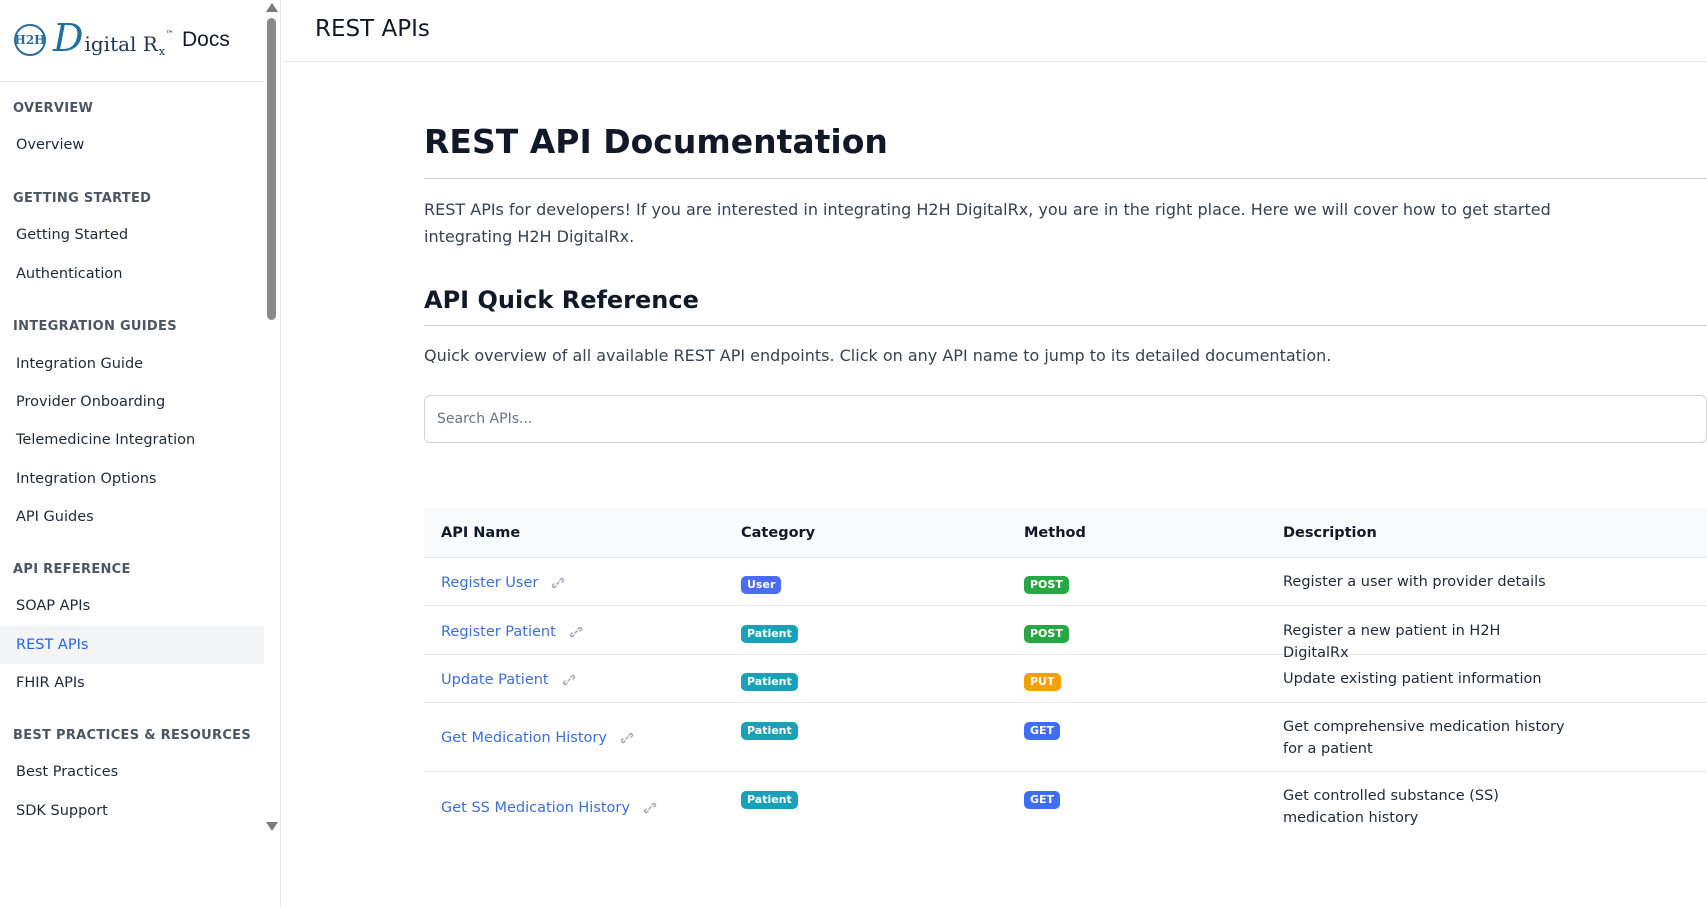  I want to click on api-link-register-patient: Register Patient, so click(498, 632).